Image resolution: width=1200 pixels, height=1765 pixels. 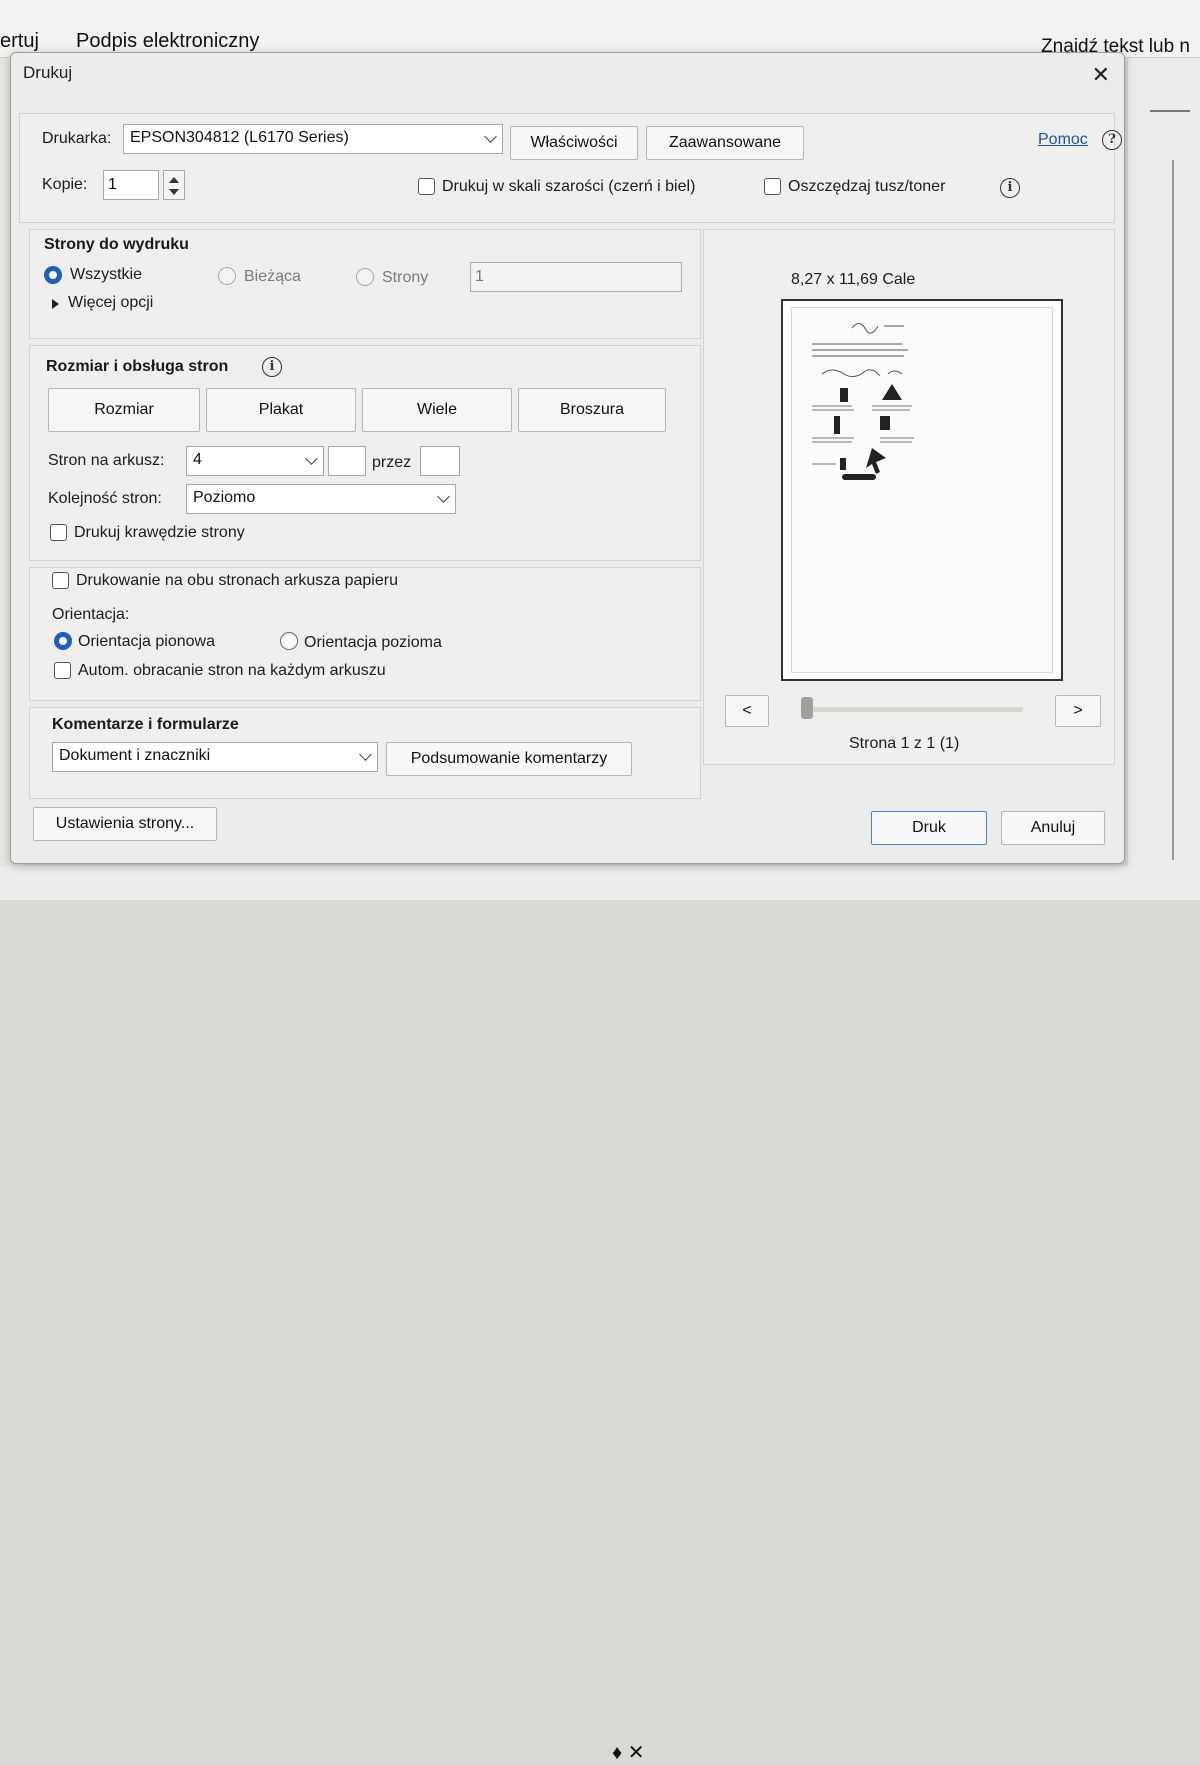 I want to click on sizing-section-title: Rozmiar i obsługa stron, so click(x=137, y=366).